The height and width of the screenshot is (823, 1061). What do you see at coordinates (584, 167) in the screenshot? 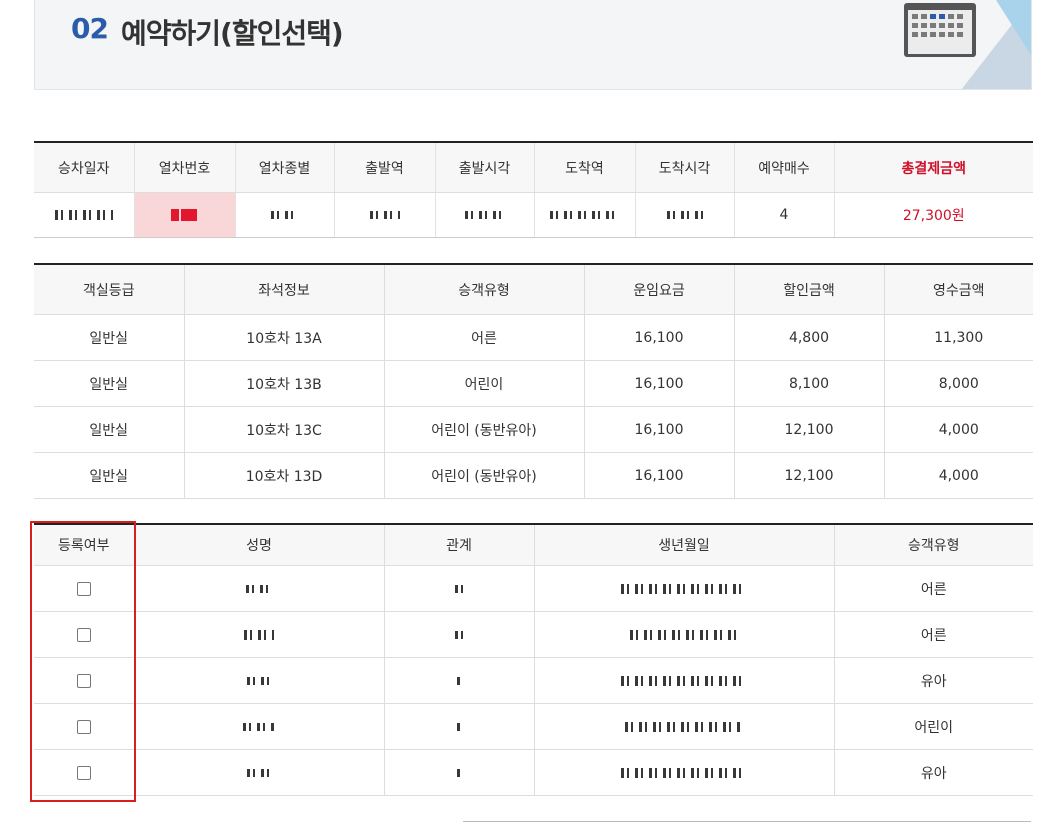
I see `header-arrival-station: 도착역` at bounding box center [584, 167].